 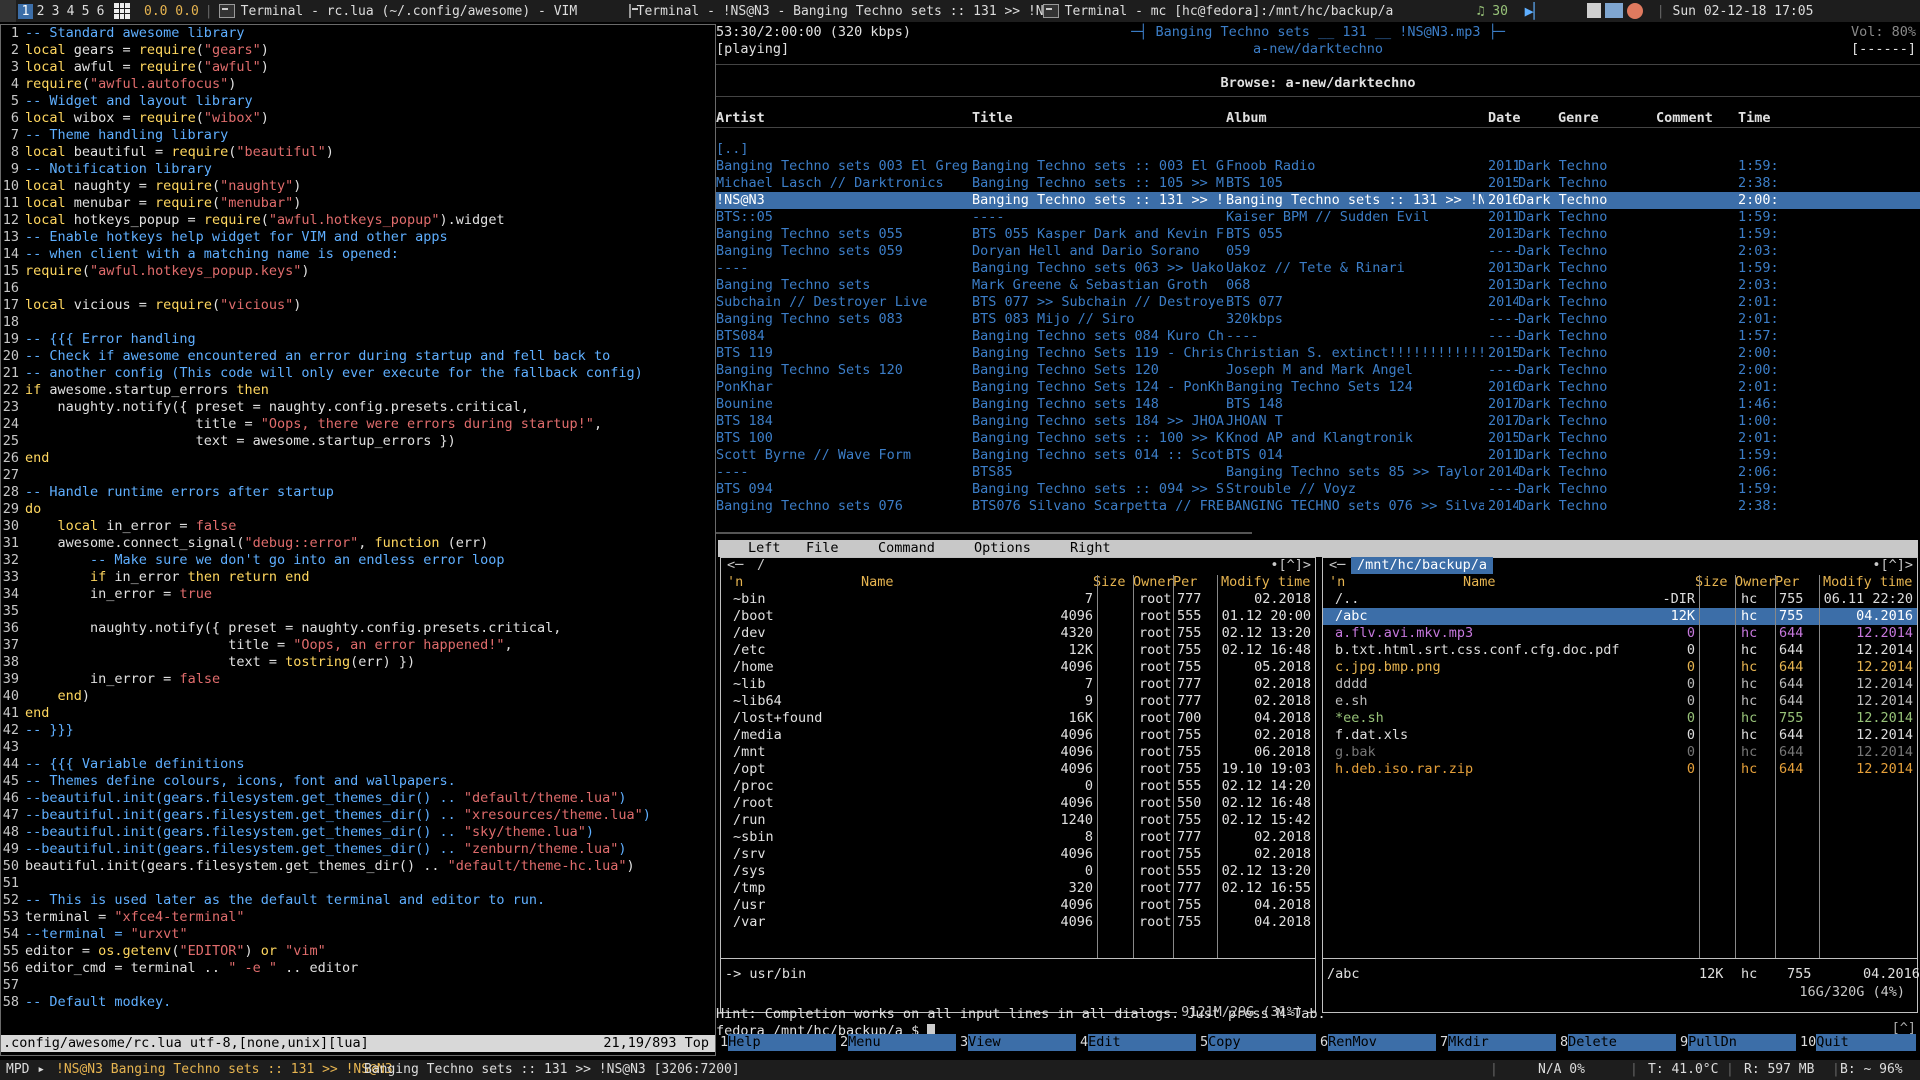 What do you see at coordinates (1620, 633) in the screenshot?
I see `file-row: a.flv.avi.mkv.mp3 0 hc 644 12.2014` at bounding box center [1620, 633].